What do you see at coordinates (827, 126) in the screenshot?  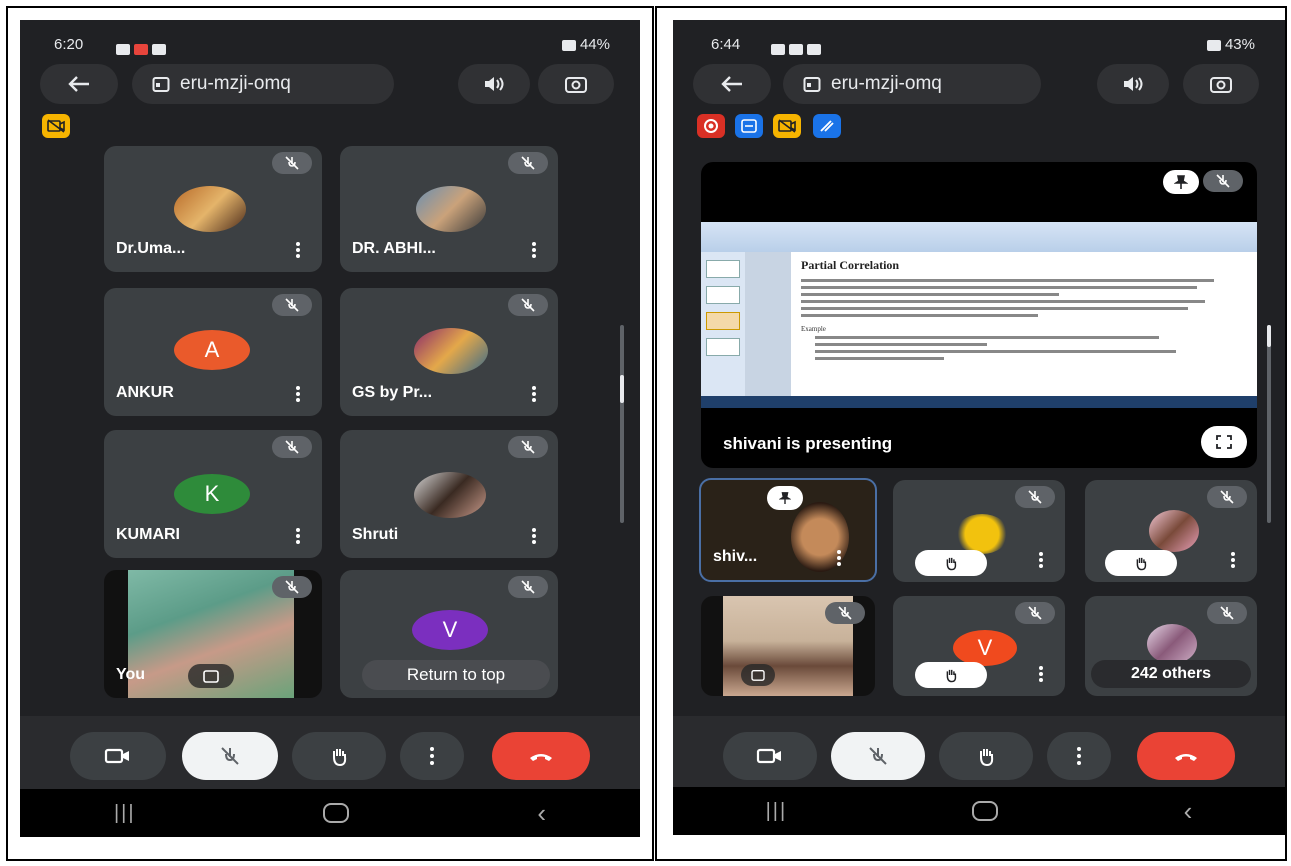 I see `whiteboard-badge` at bounding box center [827, 126].